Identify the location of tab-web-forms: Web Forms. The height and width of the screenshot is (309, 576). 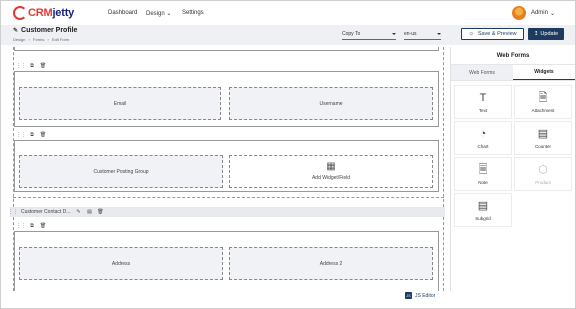
(482, 72).